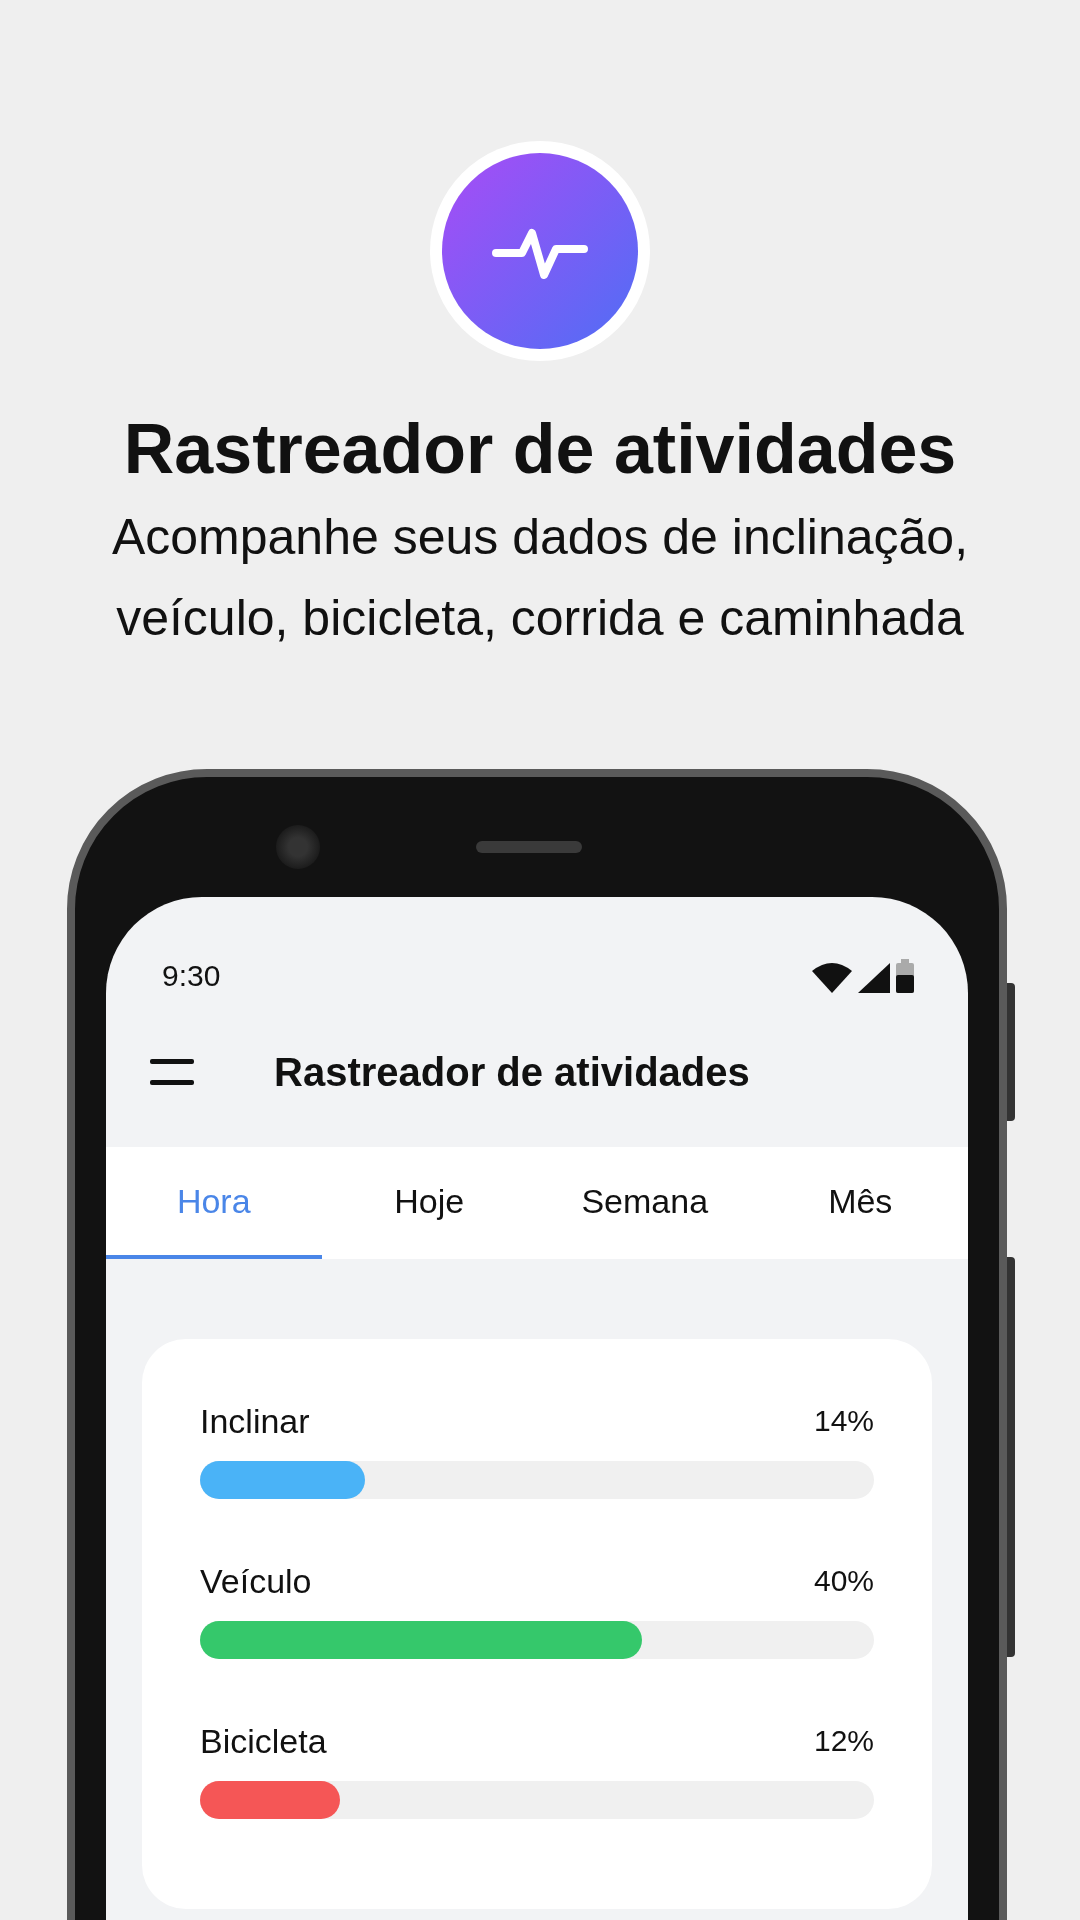  Describe the element at coordinates (540, 578) in the screenshot. I see `promo-subtitle: Acompanhe seus dados de inclinação, veículo, bicicleta, corrida e caminhada` at that location.